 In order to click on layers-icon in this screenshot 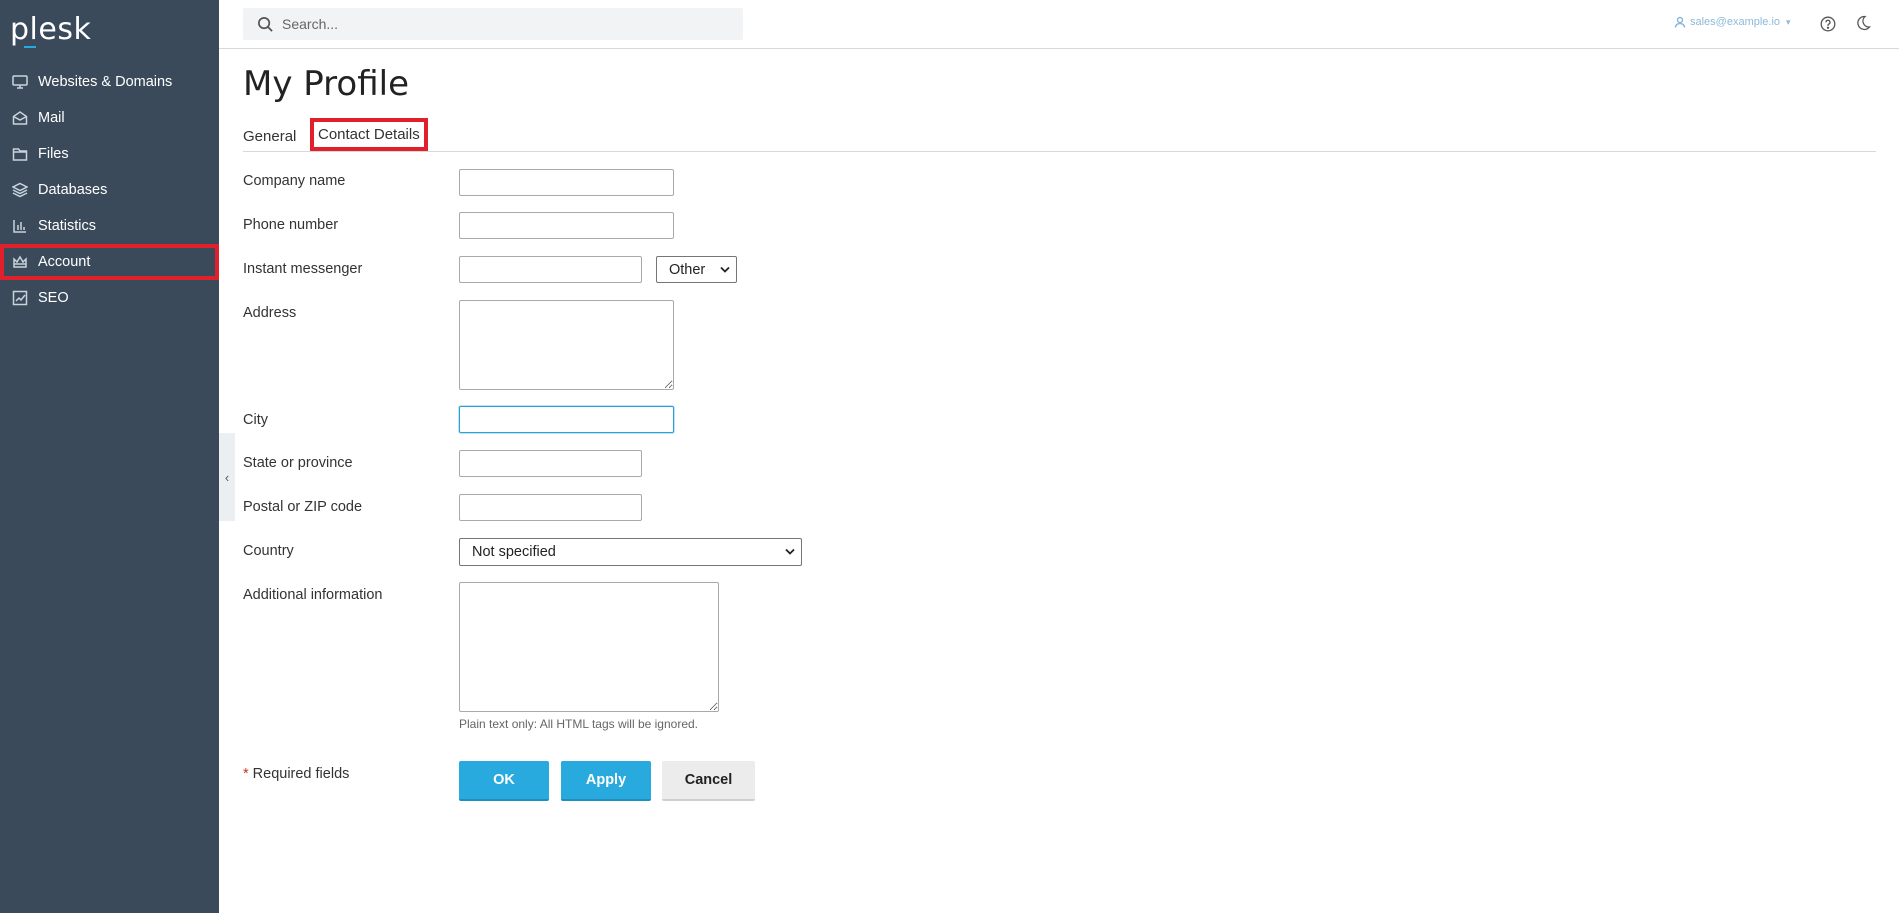, I will do `click(20, 190)`.